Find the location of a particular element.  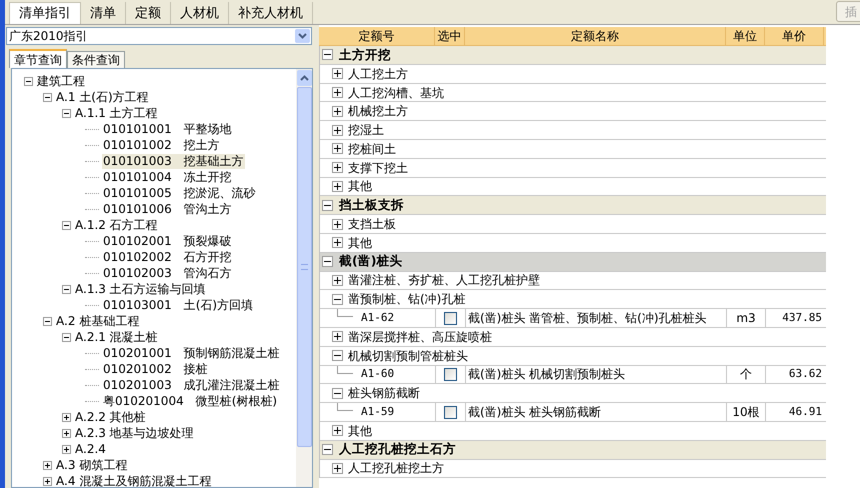

column-header: 定额号 is located at coordinates (377, 36).